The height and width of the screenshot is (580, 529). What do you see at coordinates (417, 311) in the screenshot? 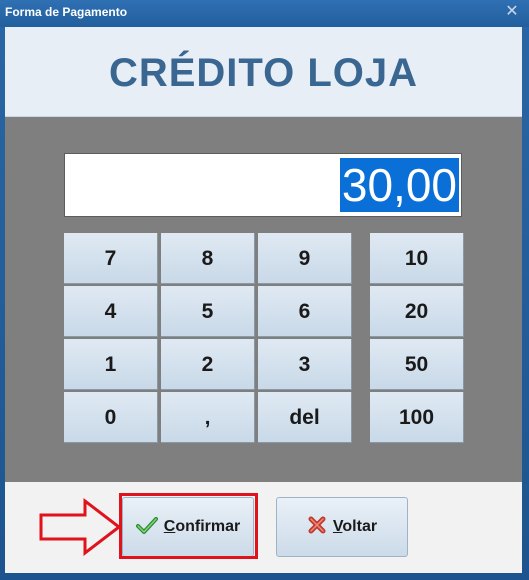
I see `quick-value-20: 20` at bounding box center [417, 311].